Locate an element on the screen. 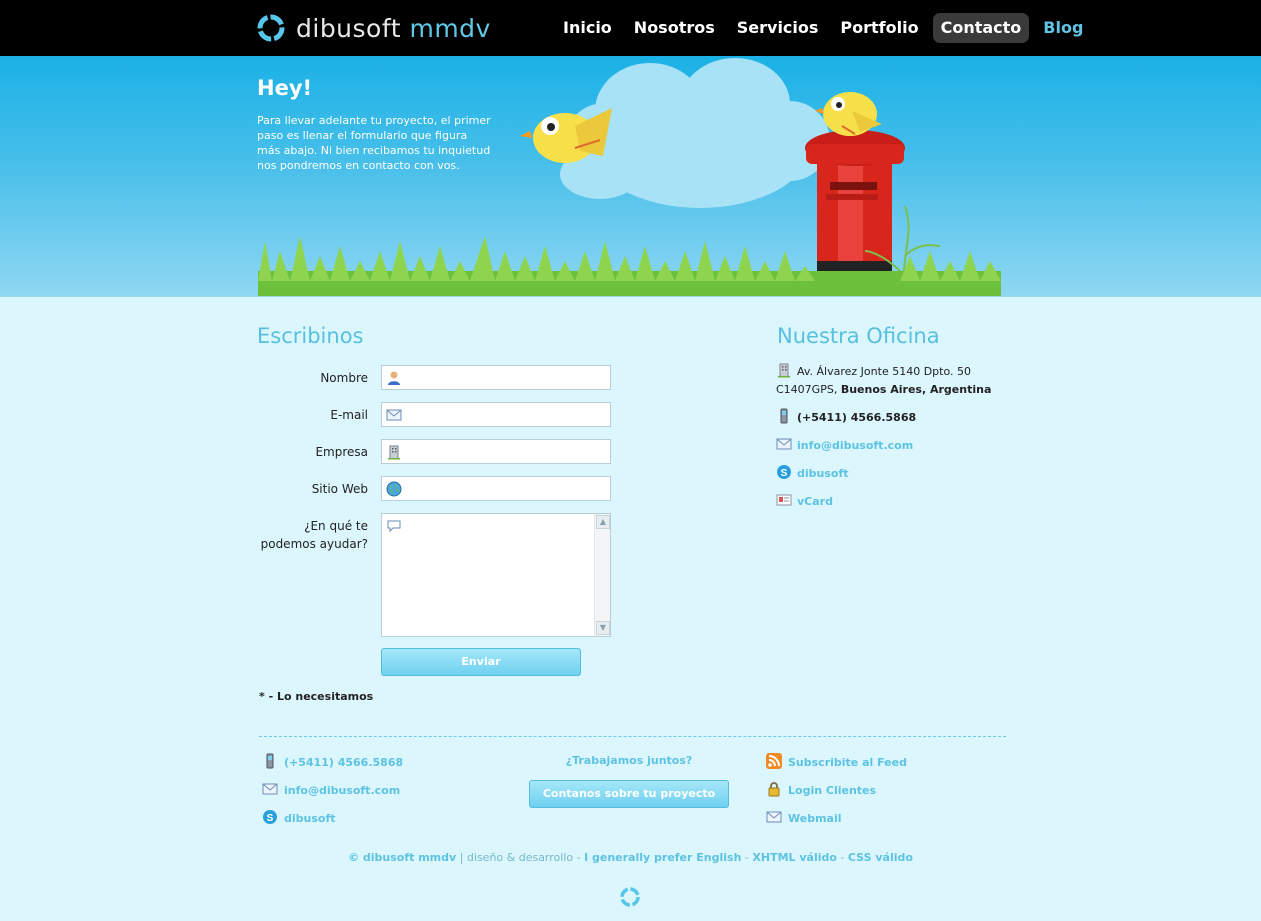 The width and height of the screenshot is (1261, 921). name-label: Nombre is located at coordinates (344, 378).